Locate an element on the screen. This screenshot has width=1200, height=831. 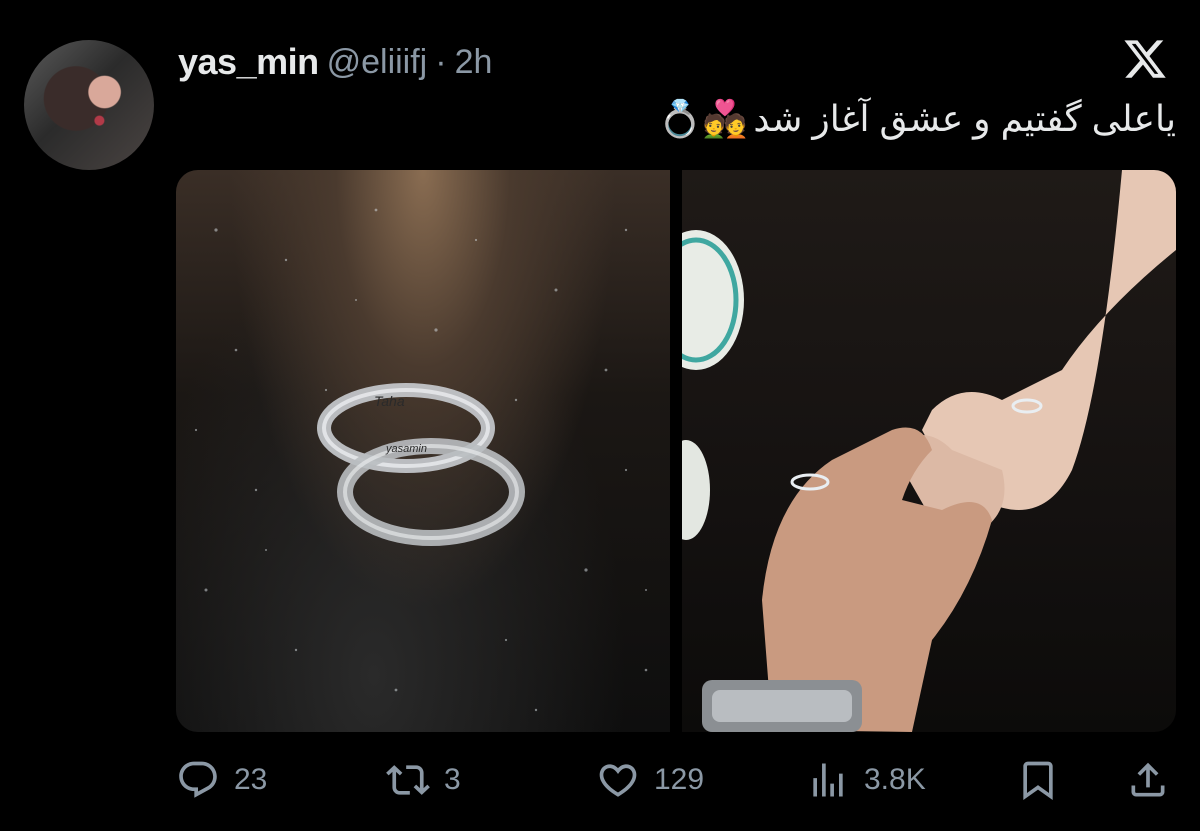
reply-count: 23 is located at coordinates (251, 779).